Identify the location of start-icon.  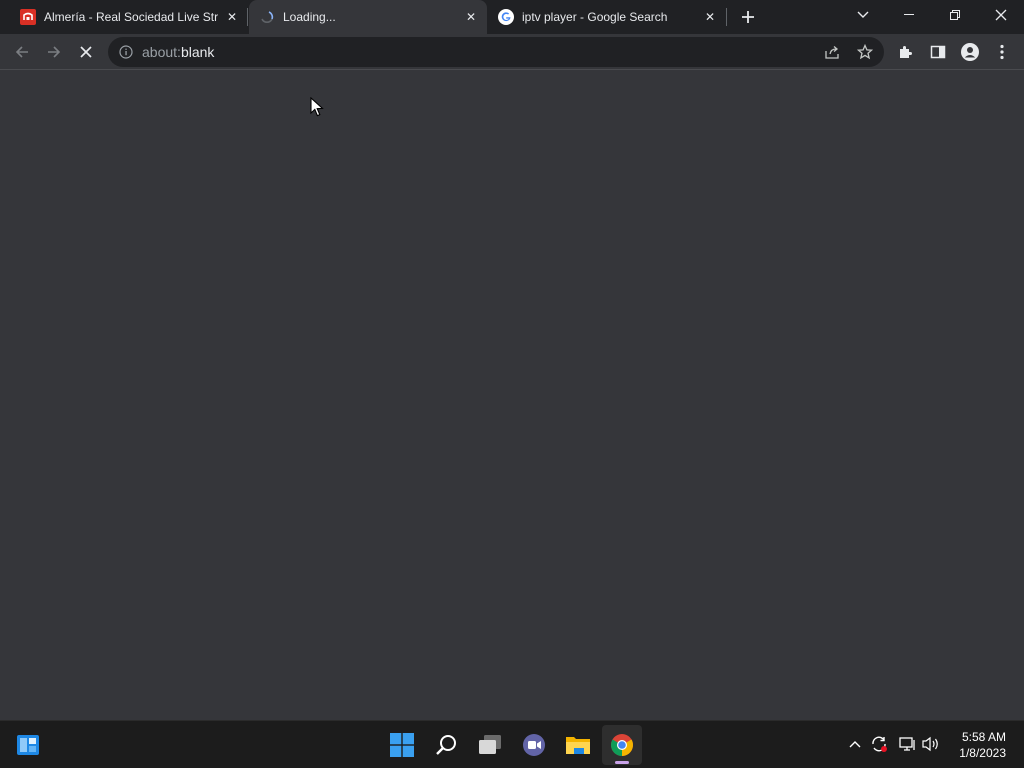
(402, 745).